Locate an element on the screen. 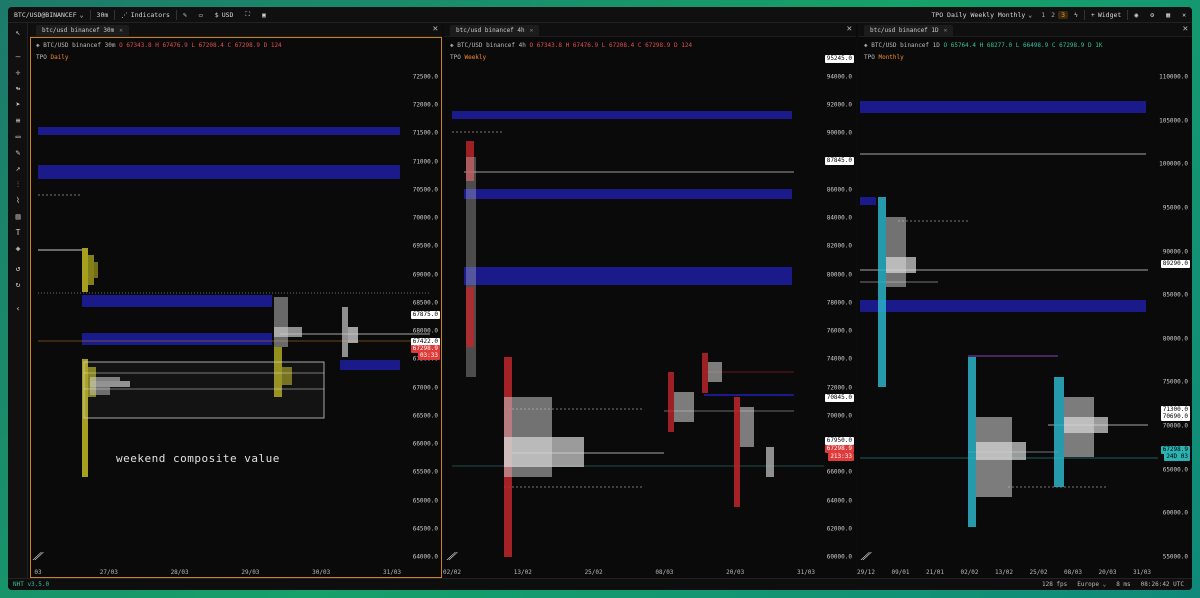  y-tick-label: 64000.0 is located at coordinates (425, 557).